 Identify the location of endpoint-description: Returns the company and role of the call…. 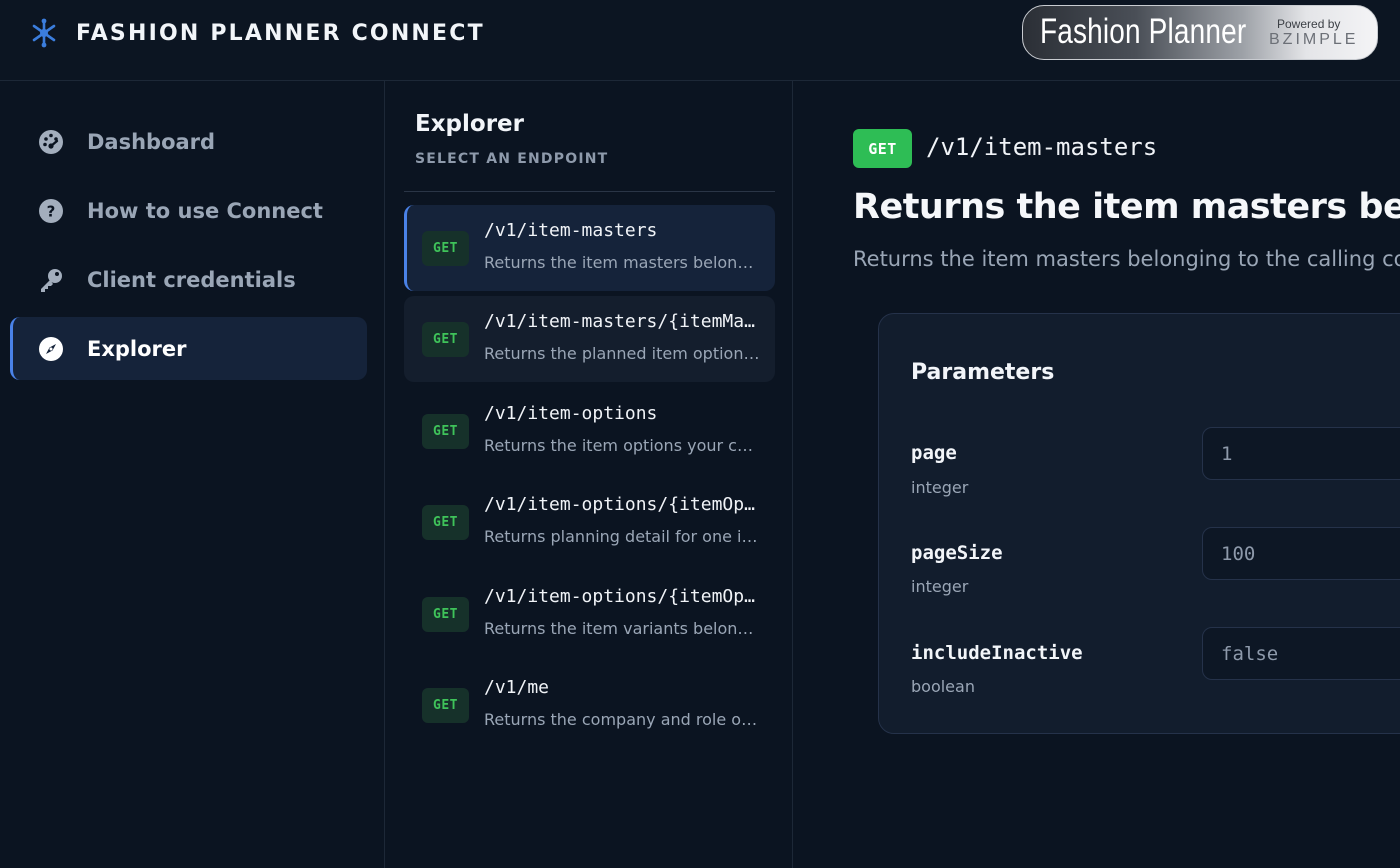
(623, 719).